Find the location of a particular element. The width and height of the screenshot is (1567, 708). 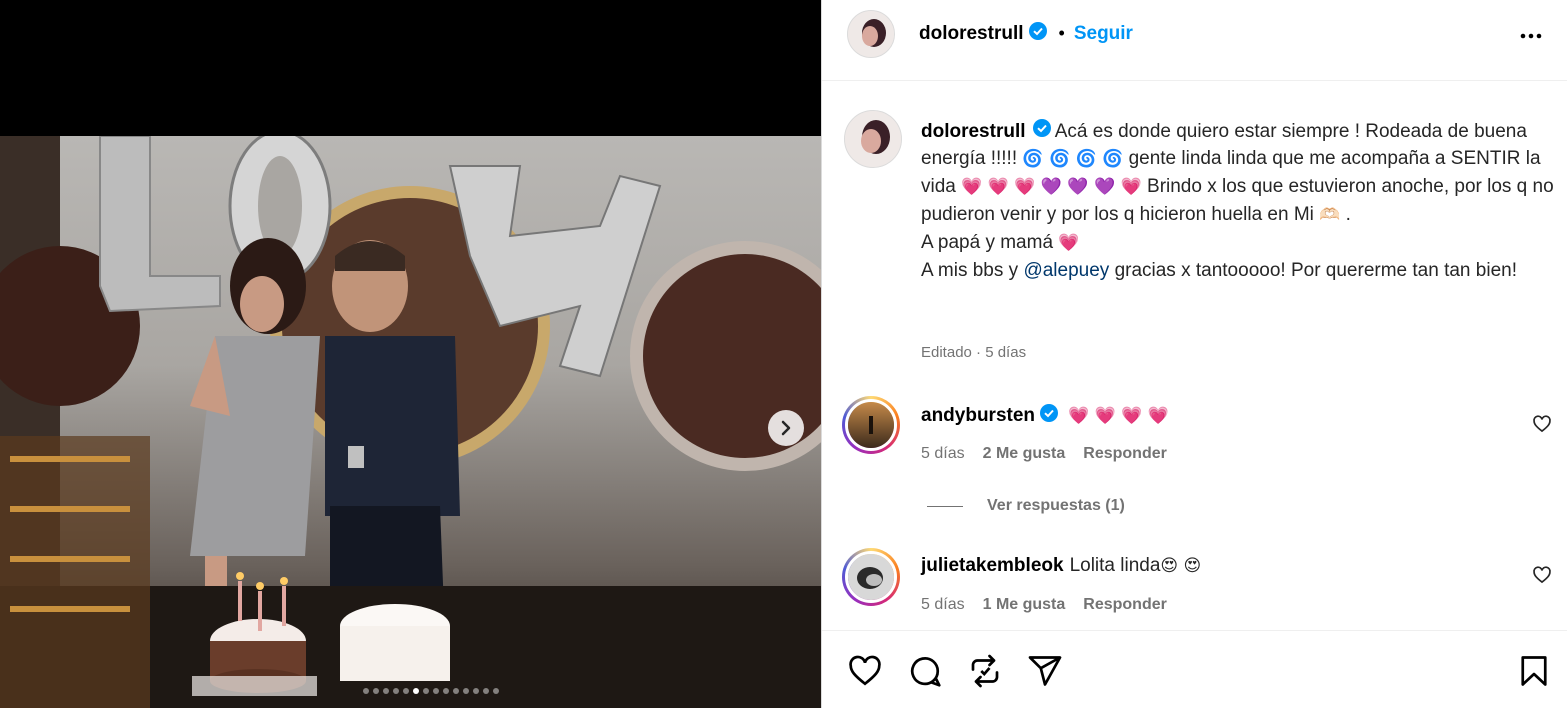

comment-username: julietakembleok is located at coordinates (992, 566).